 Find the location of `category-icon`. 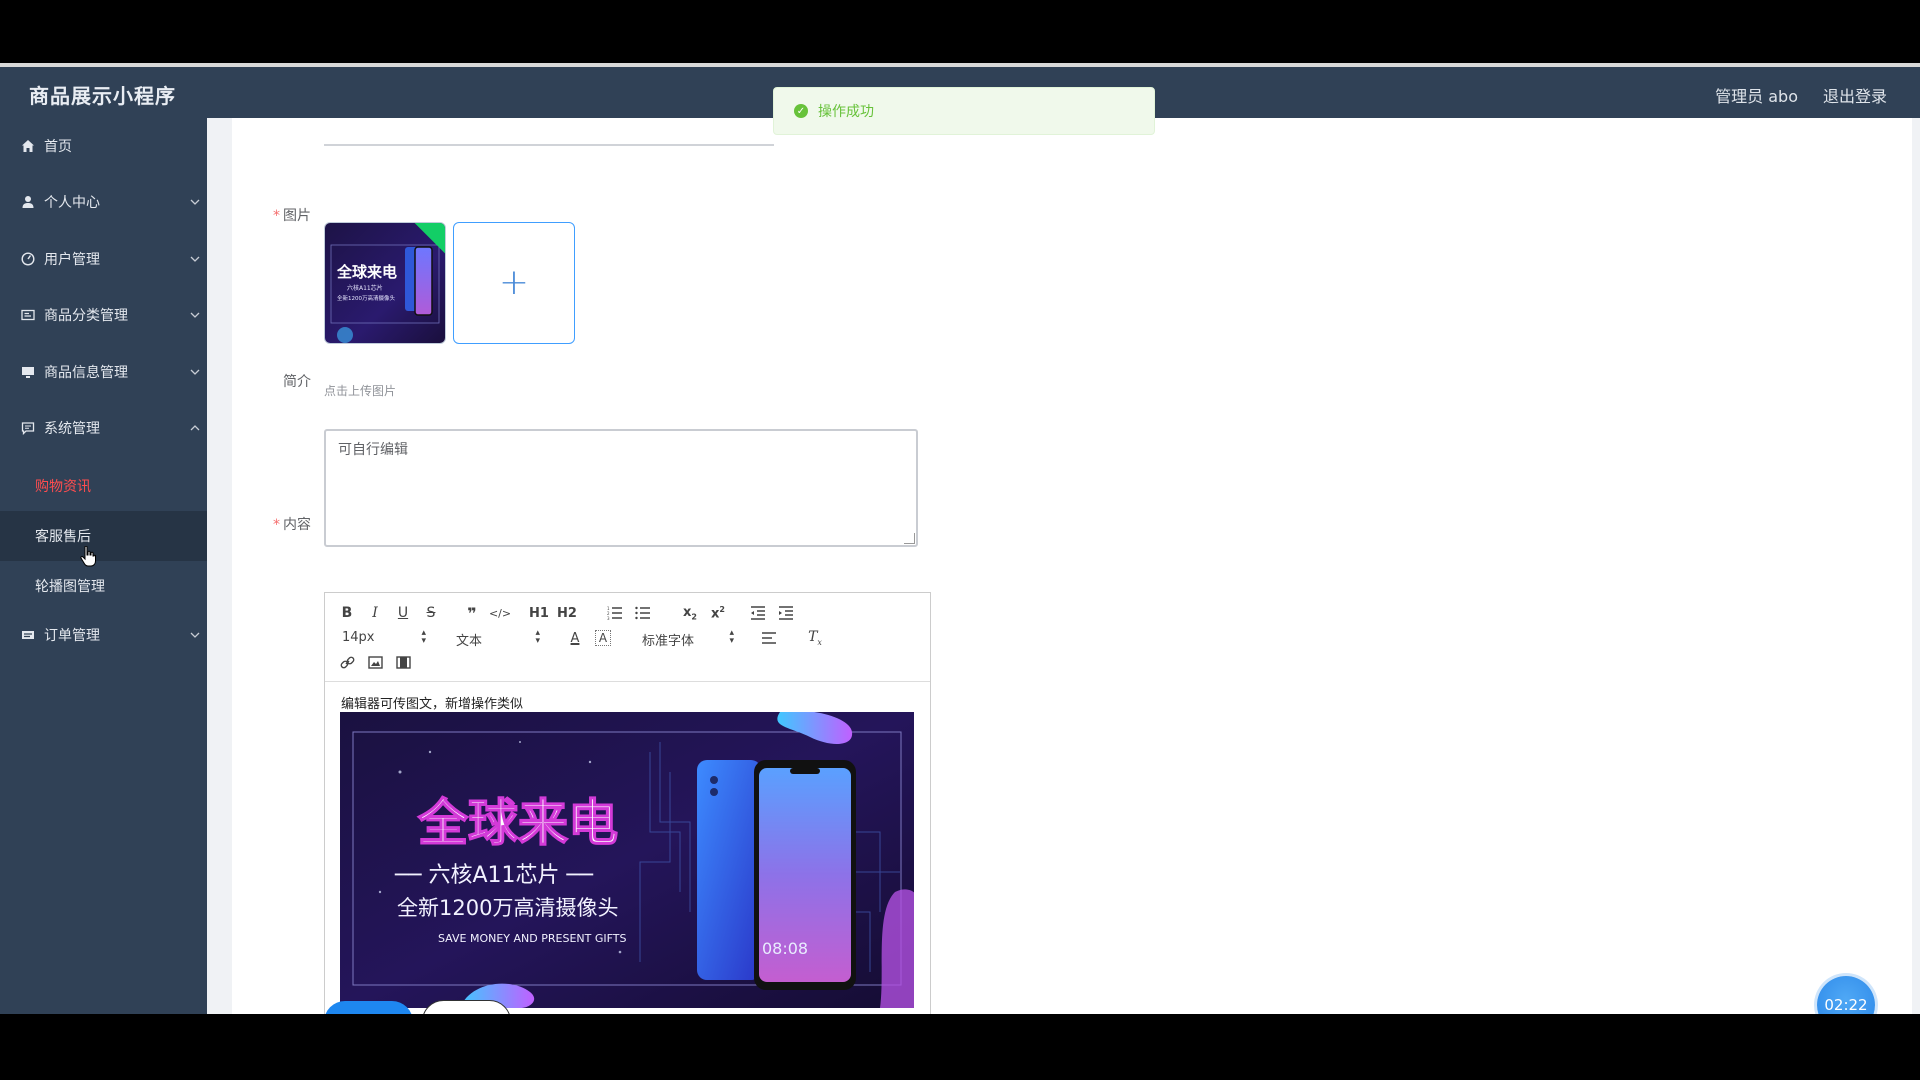

category-icon is located at coordinates (28, 315).